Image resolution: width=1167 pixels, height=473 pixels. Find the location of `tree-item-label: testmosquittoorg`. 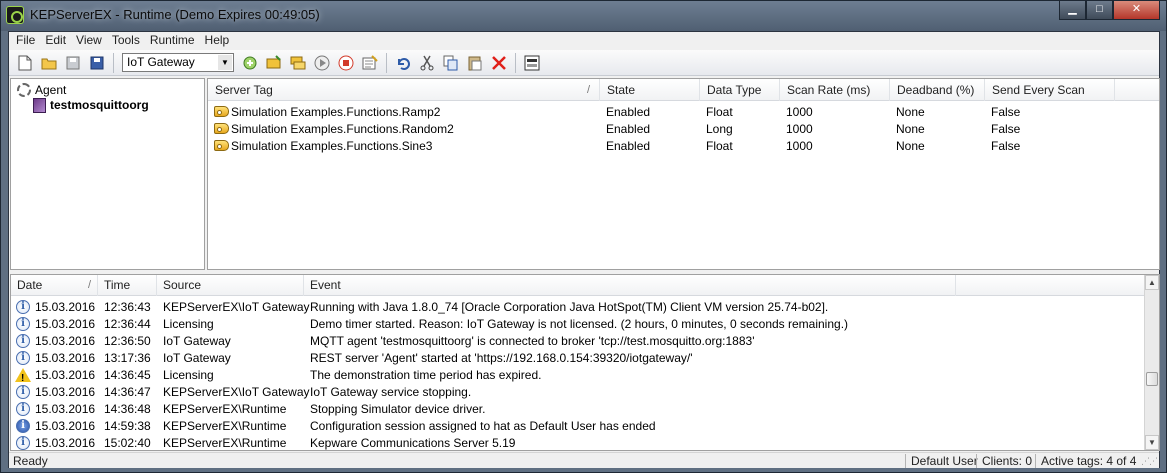

tree-item-label: testmosquittoorg is located at coordinates (99, 105).